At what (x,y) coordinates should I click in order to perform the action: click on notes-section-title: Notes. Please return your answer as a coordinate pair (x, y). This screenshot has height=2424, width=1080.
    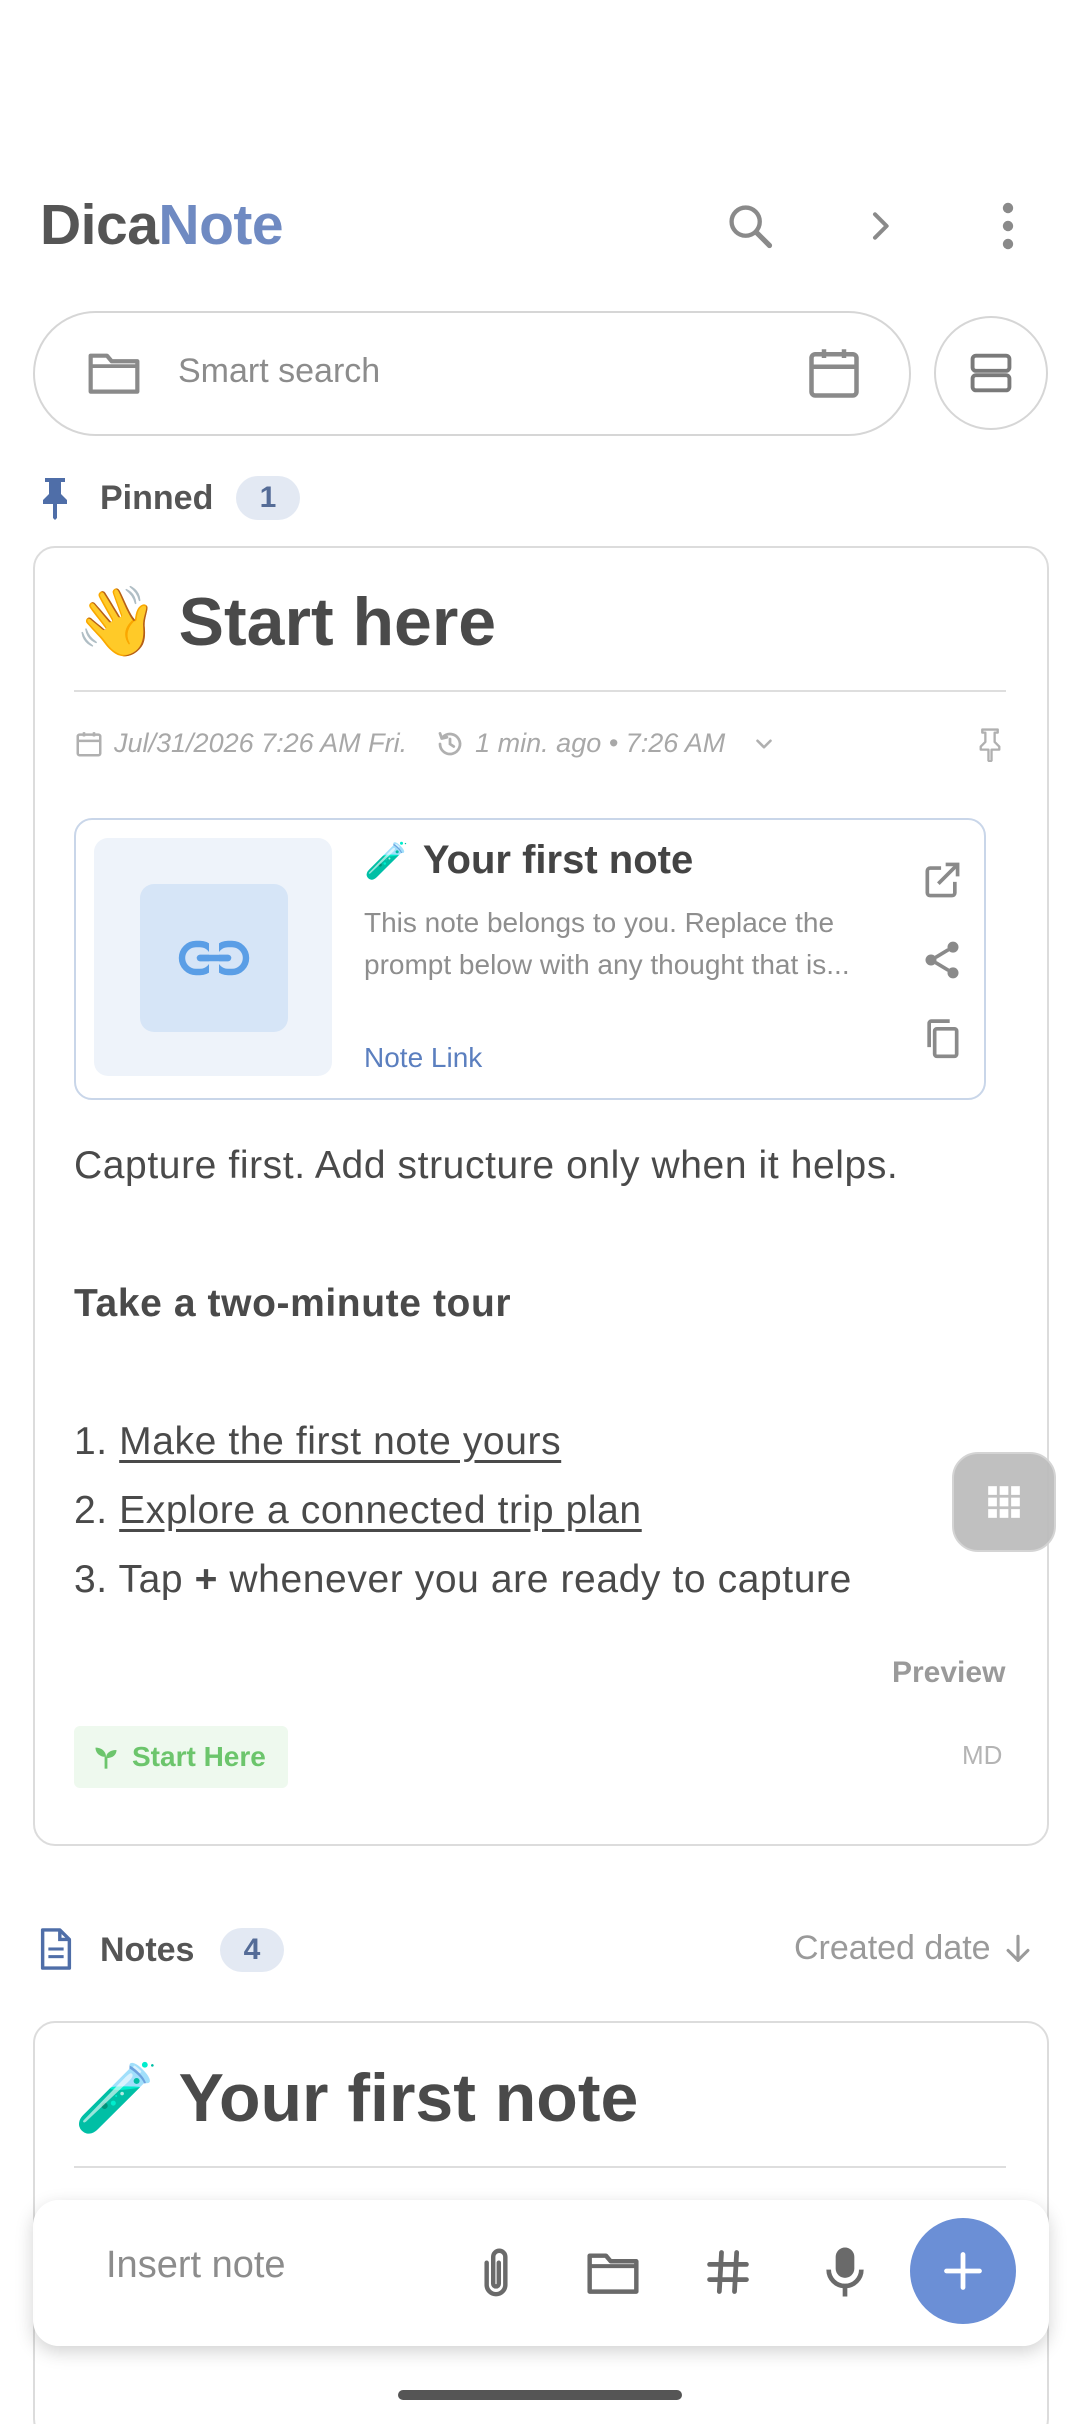
    Looking at the image, I should click on (147, 1950).